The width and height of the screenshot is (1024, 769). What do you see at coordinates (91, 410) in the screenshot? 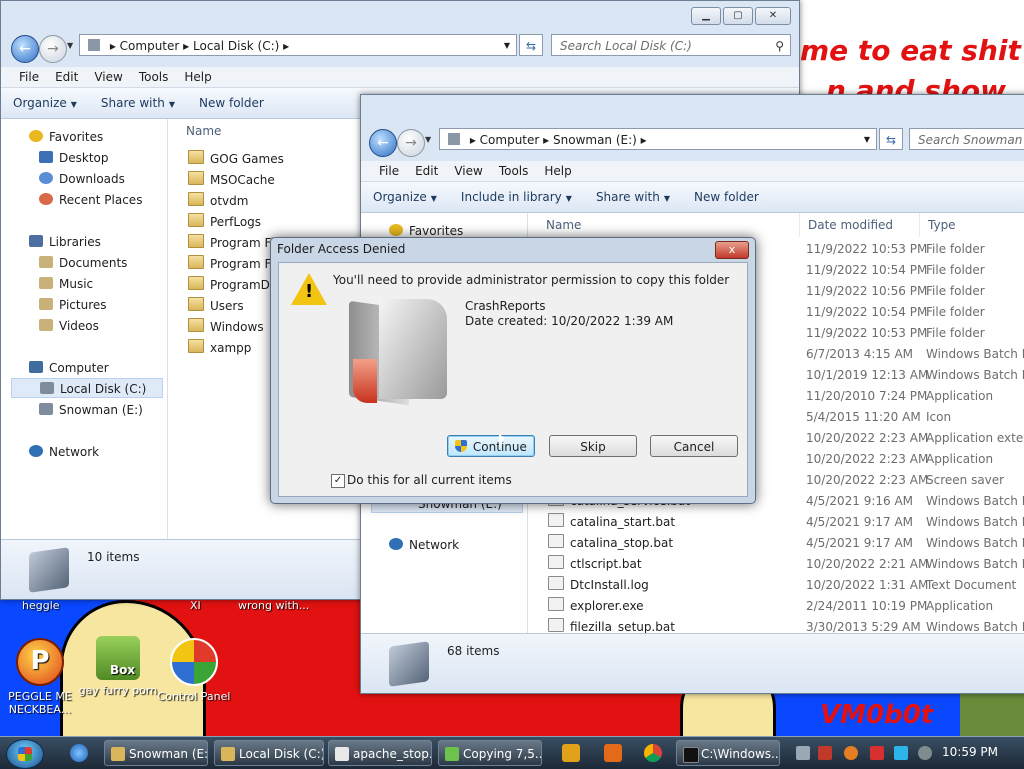
I see `nav-snowman: Snowman (E:)` at bounding box center [91, 410].